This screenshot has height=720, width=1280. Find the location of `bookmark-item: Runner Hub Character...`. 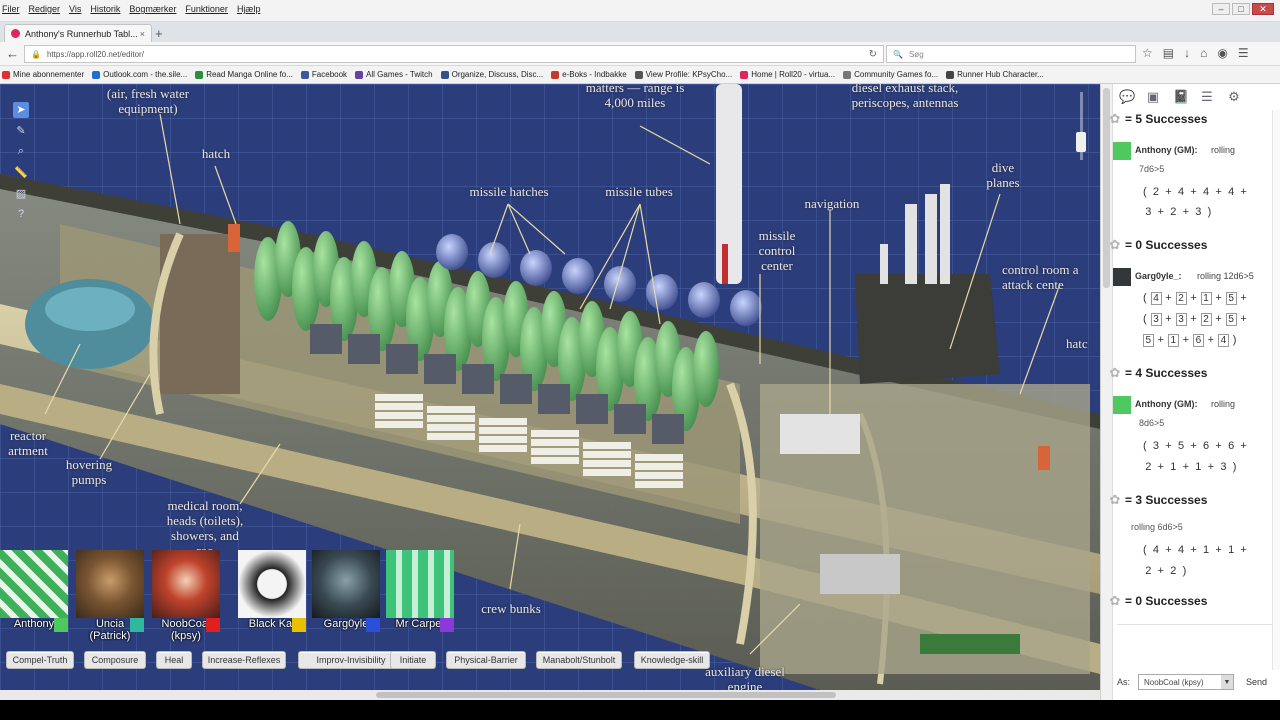

bookmark-item: Runner Hub Character... is located at coordinates (995, 74).